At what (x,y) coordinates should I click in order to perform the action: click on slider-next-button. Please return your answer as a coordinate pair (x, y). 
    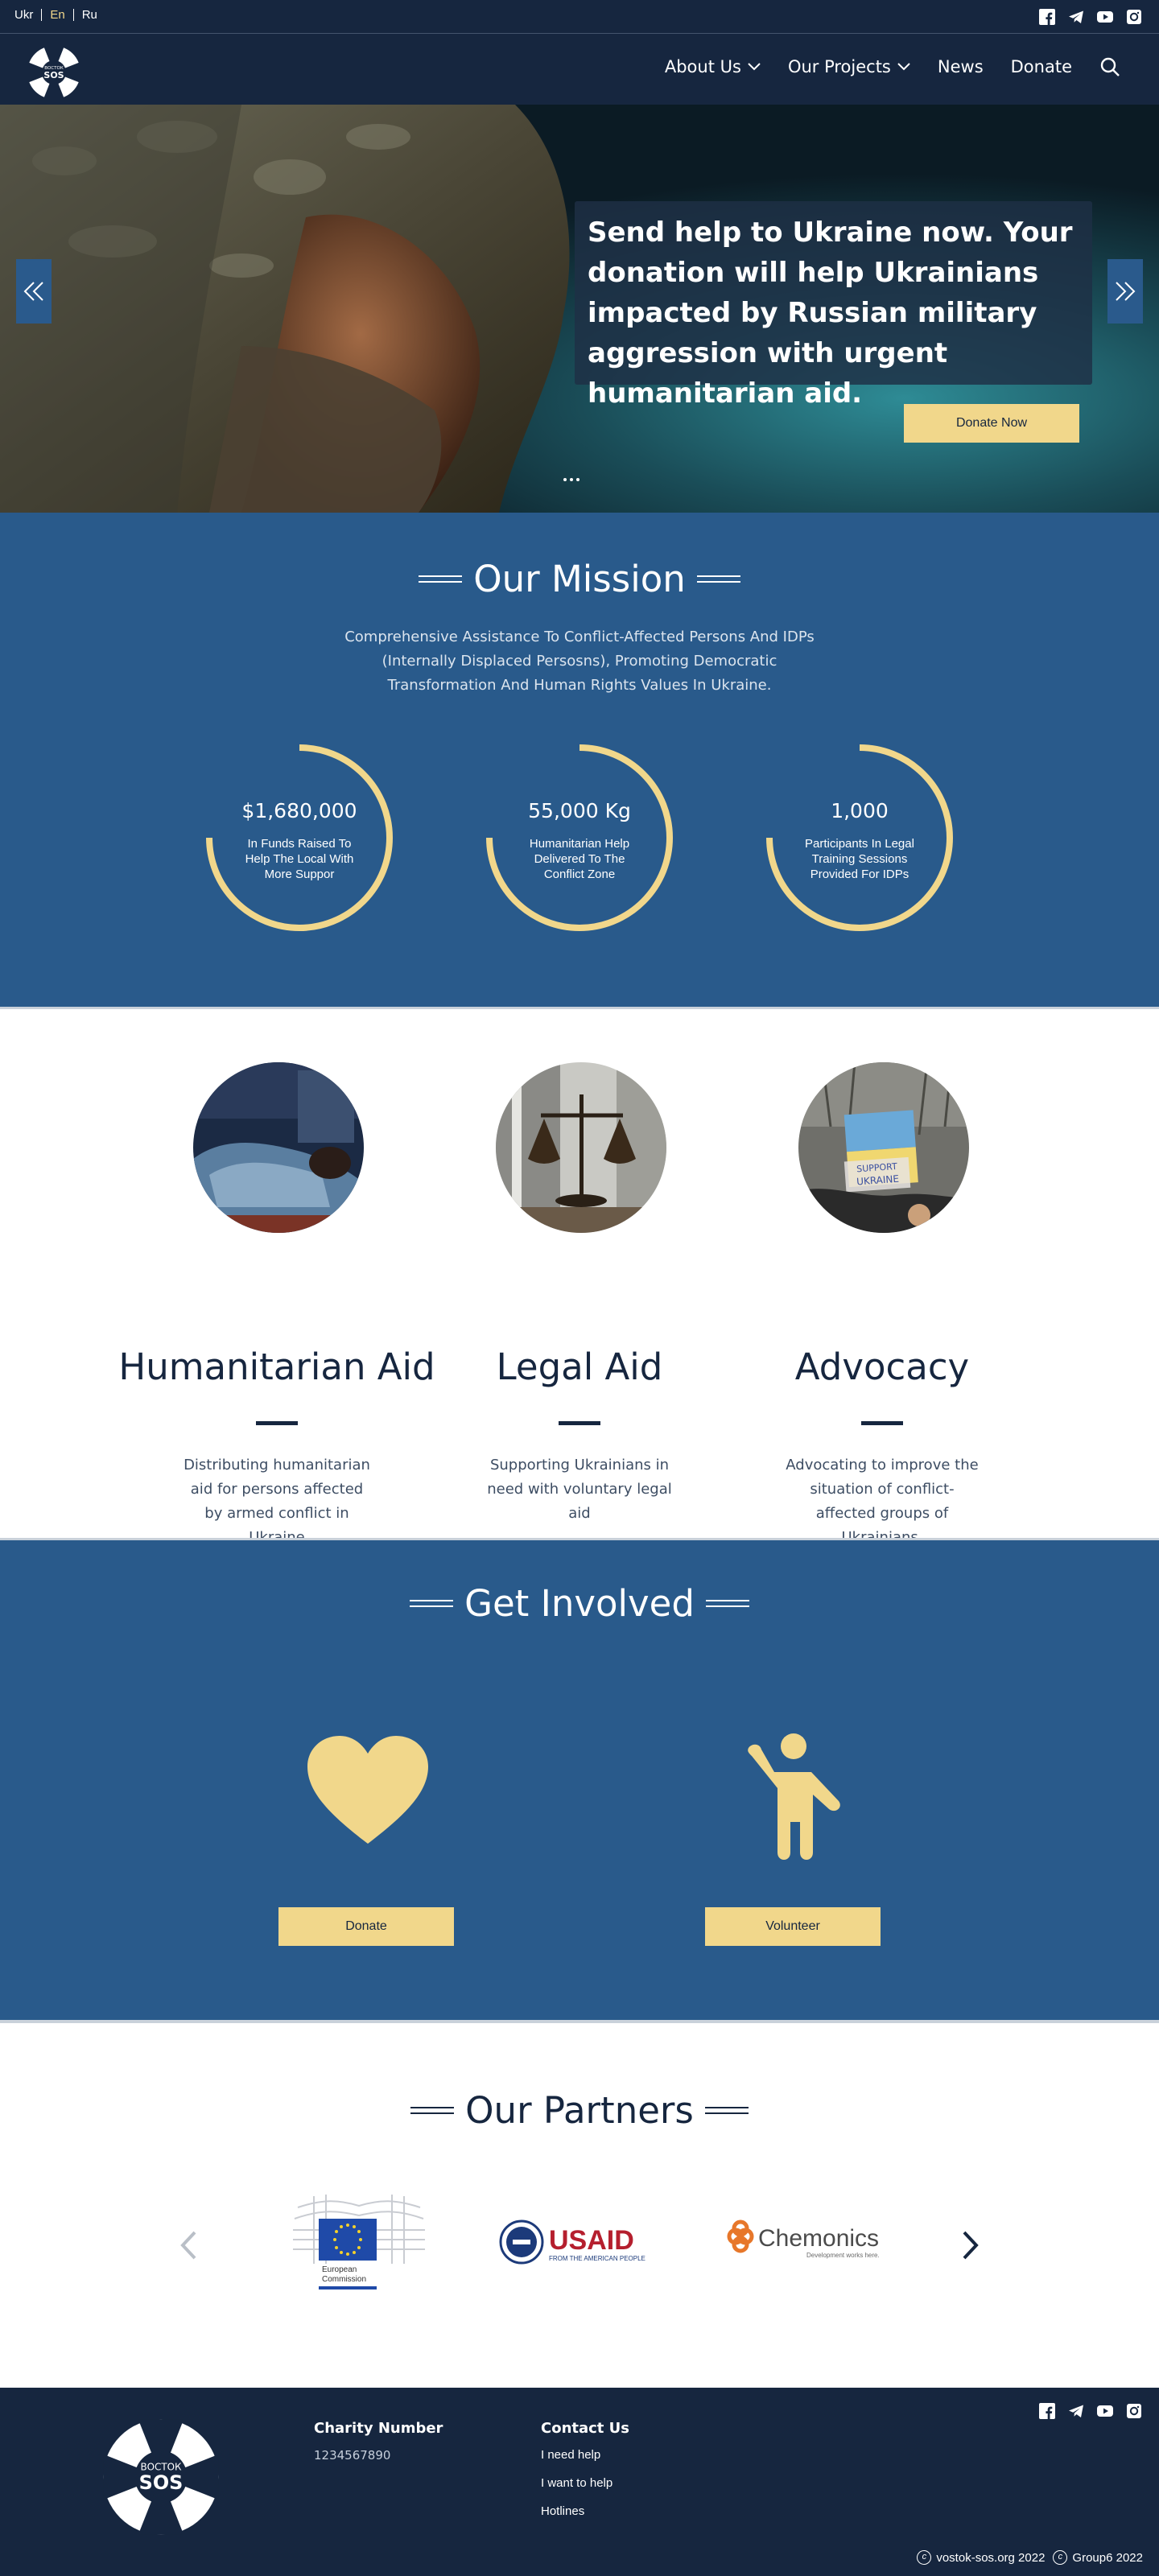
    Looking at the image, I should click on (1125, 291).